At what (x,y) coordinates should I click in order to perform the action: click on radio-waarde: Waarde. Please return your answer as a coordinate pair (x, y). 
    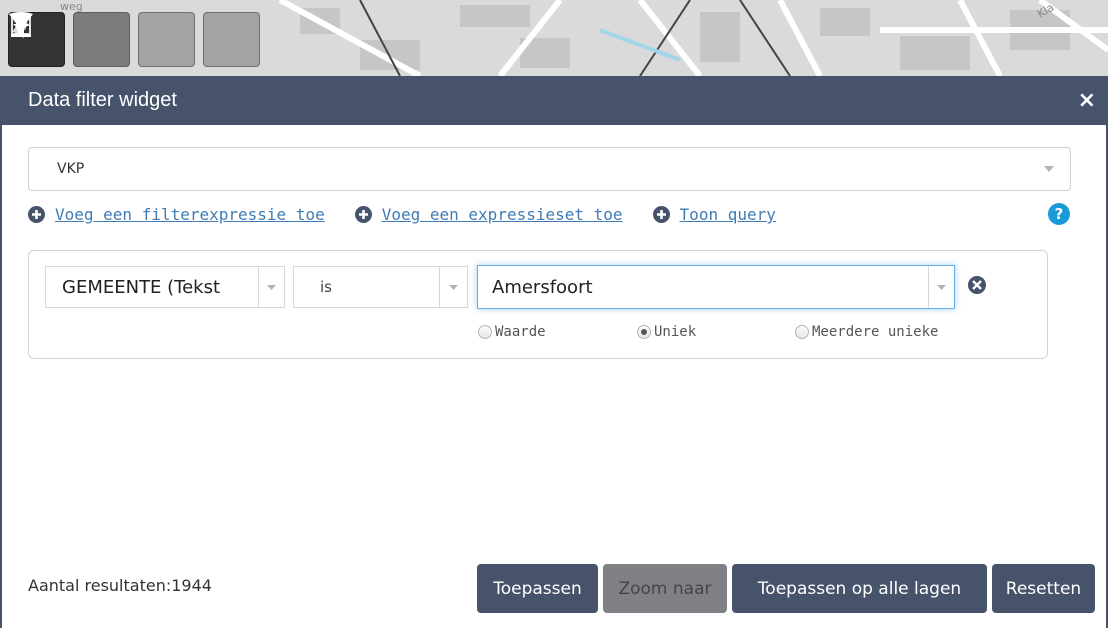
    Looking at the image, I should click on (512, 332).